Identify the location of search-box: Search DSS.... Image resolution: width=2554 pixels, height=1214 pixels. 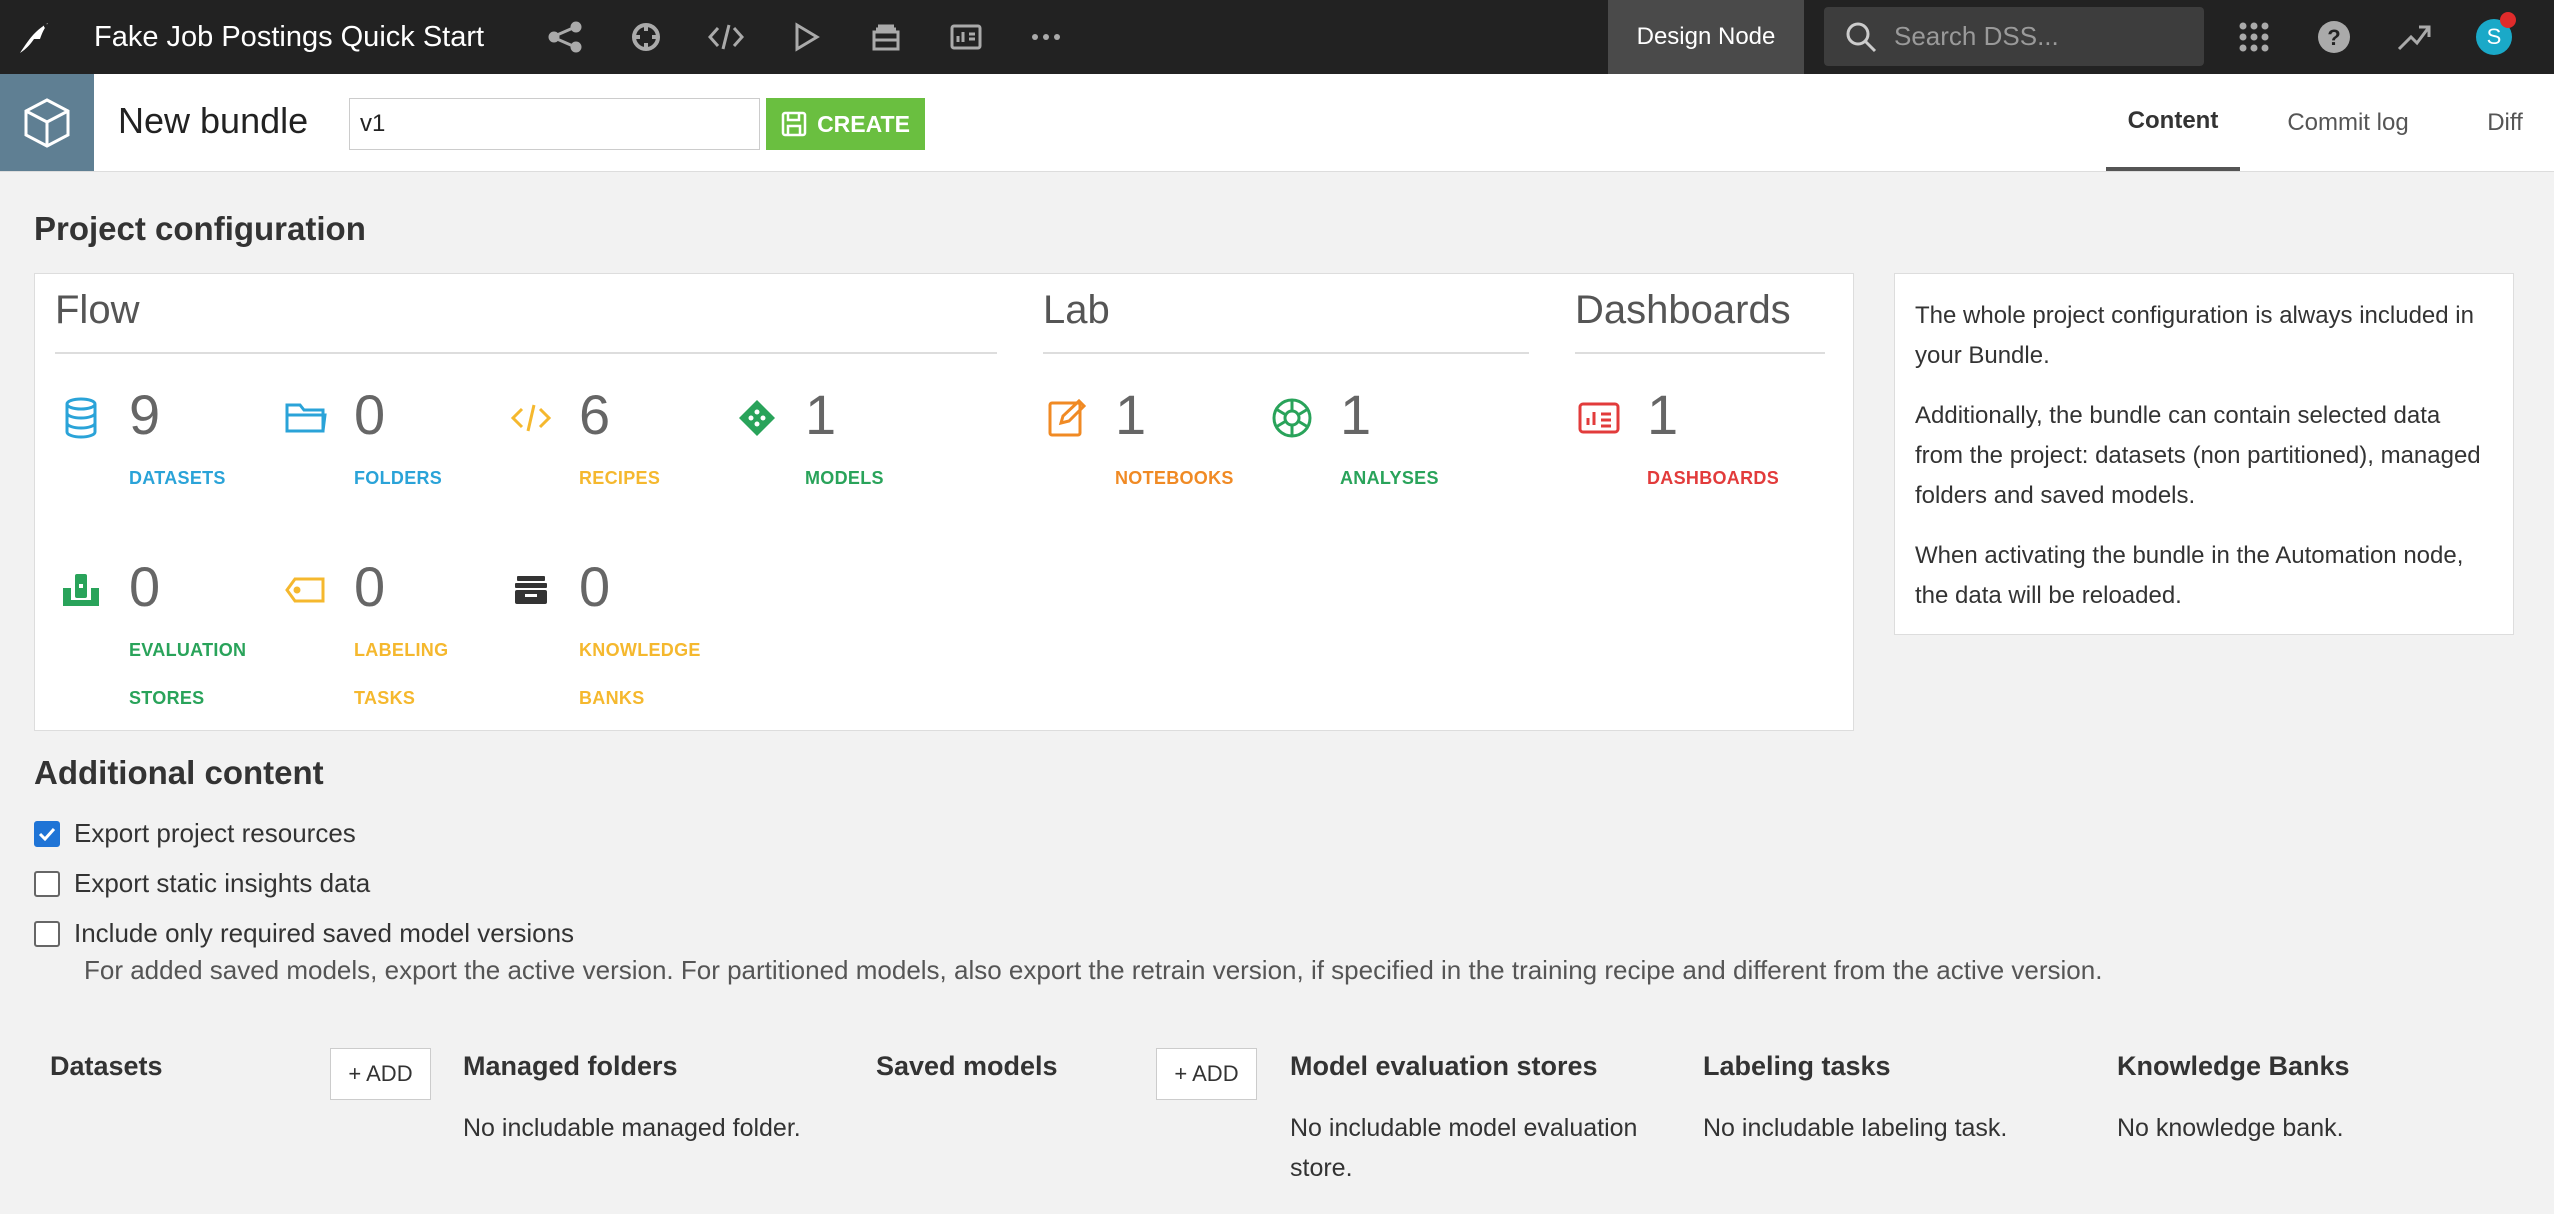
(2014, 36).